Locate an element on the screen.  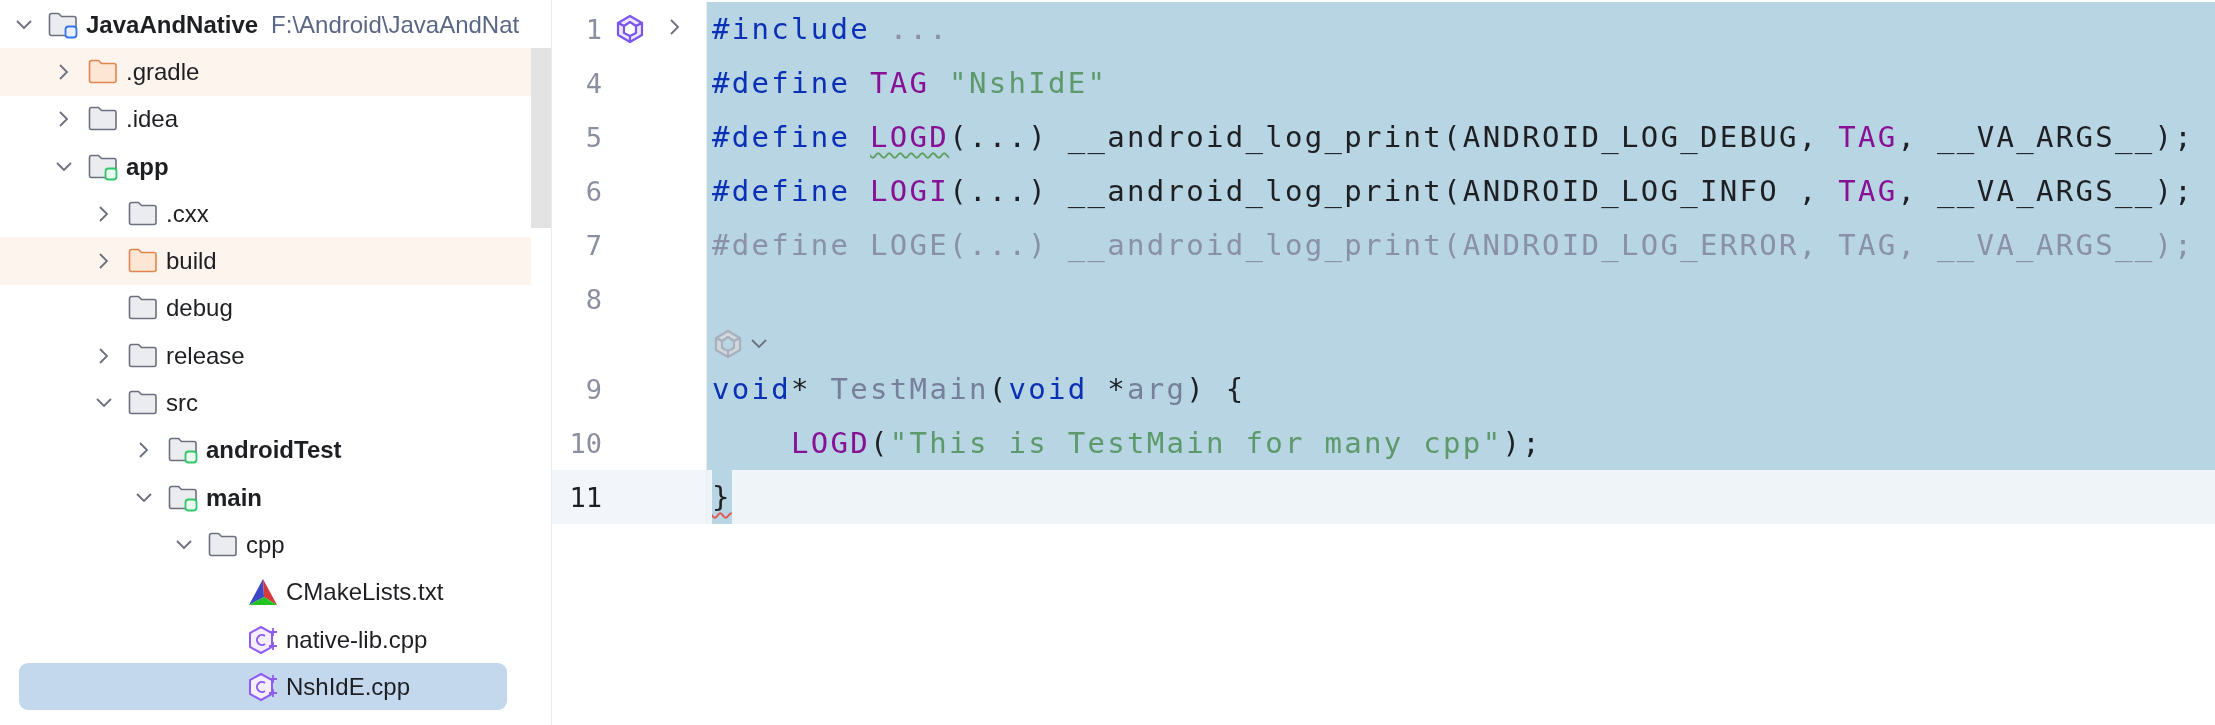
code-line: #define TAG "NshIdE" is located at coordinates (910, 83).